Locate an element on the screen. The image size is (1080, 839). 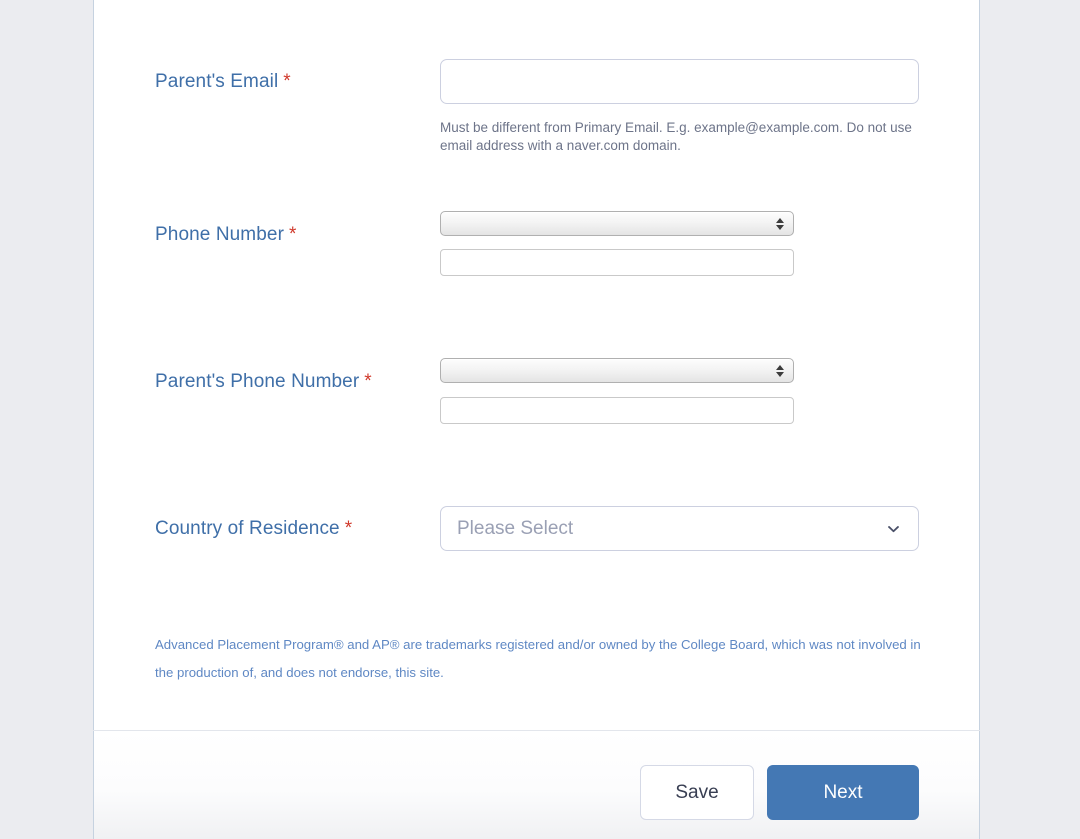
label-country-of-residence: Country of Residence * is located at coordinates (253, 529).